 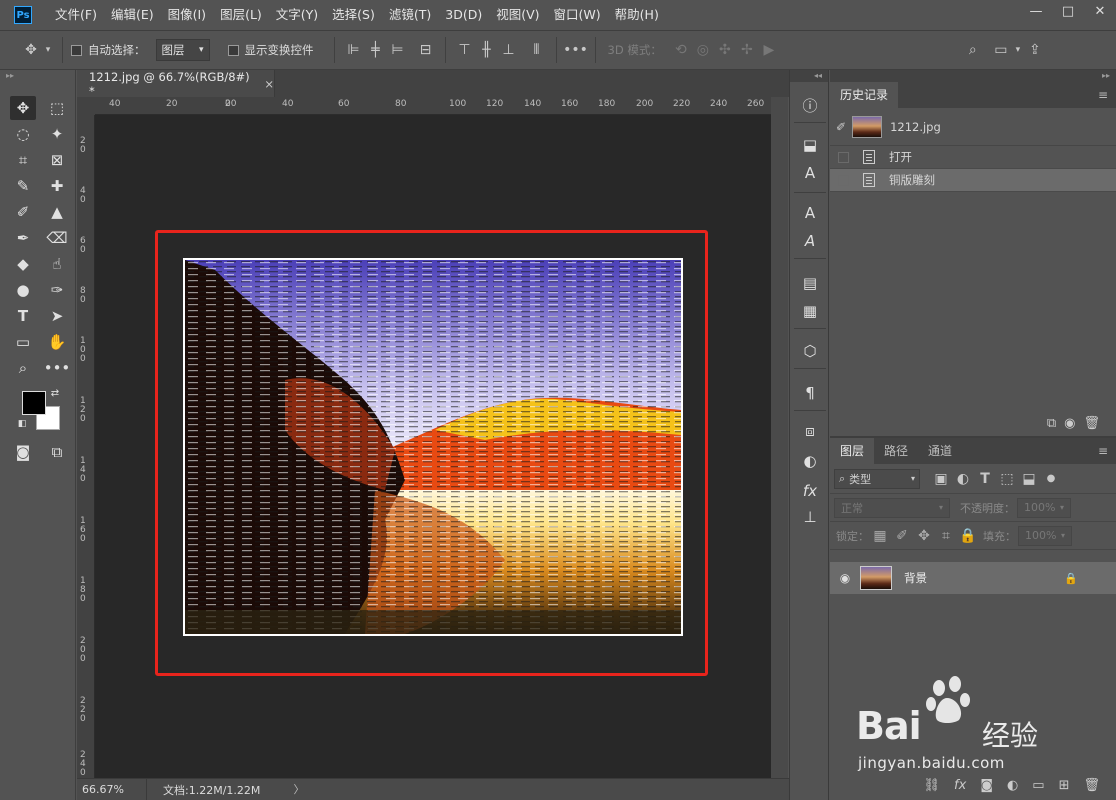 What do you see at coordinates (725, 50) in the screenshot?
I see `3d-pan-icon: ✣` at bounding box center [725, 50].